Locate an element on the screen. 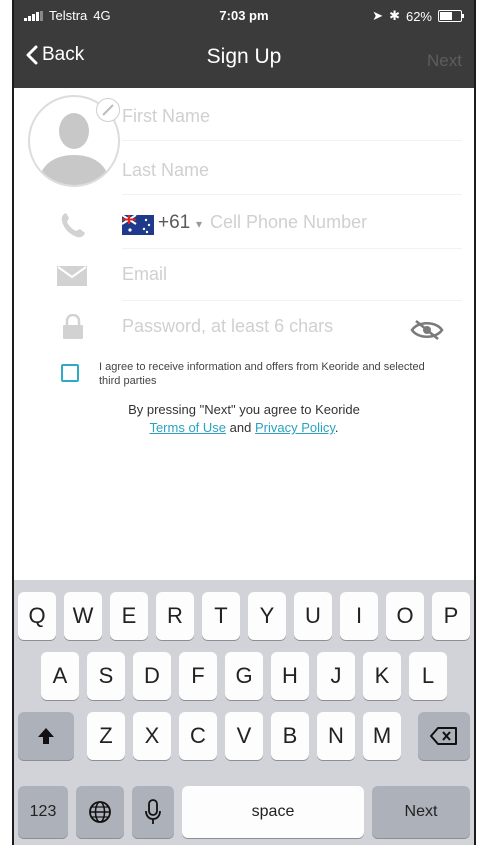 The image size is (482, 845). globe-key is located at coordinates (100, 812).